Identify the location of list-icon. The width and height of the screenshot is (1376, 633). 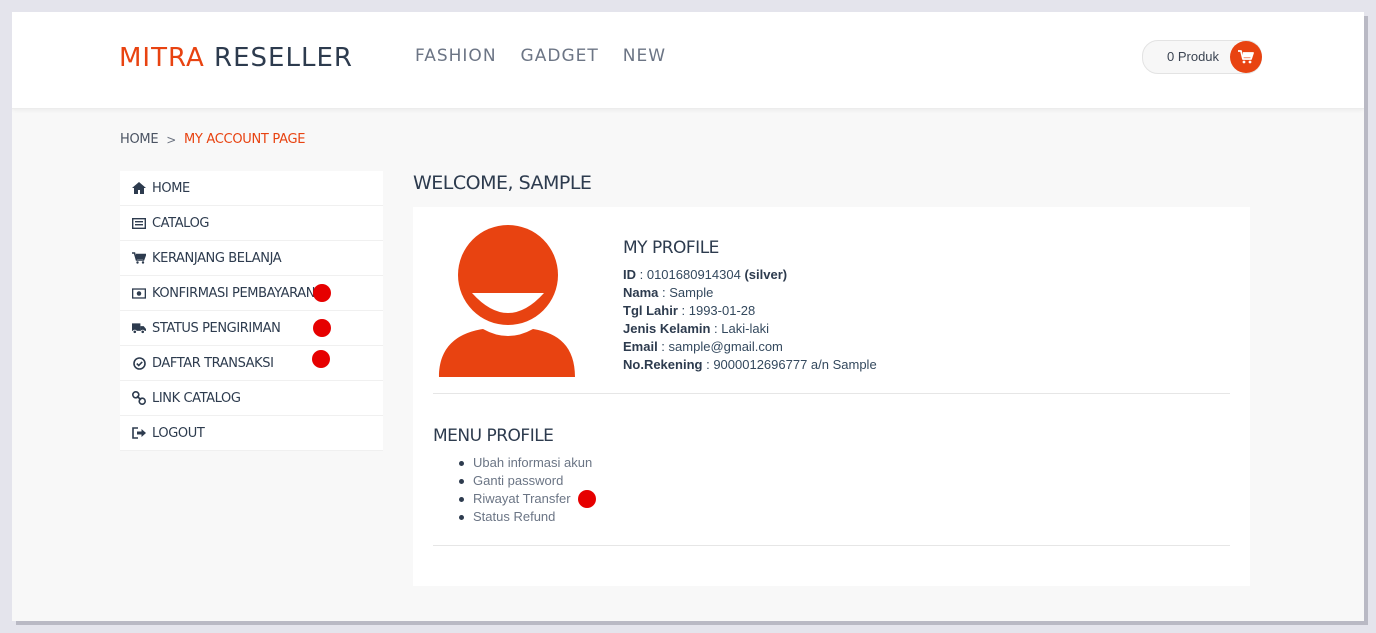
(139, 223).